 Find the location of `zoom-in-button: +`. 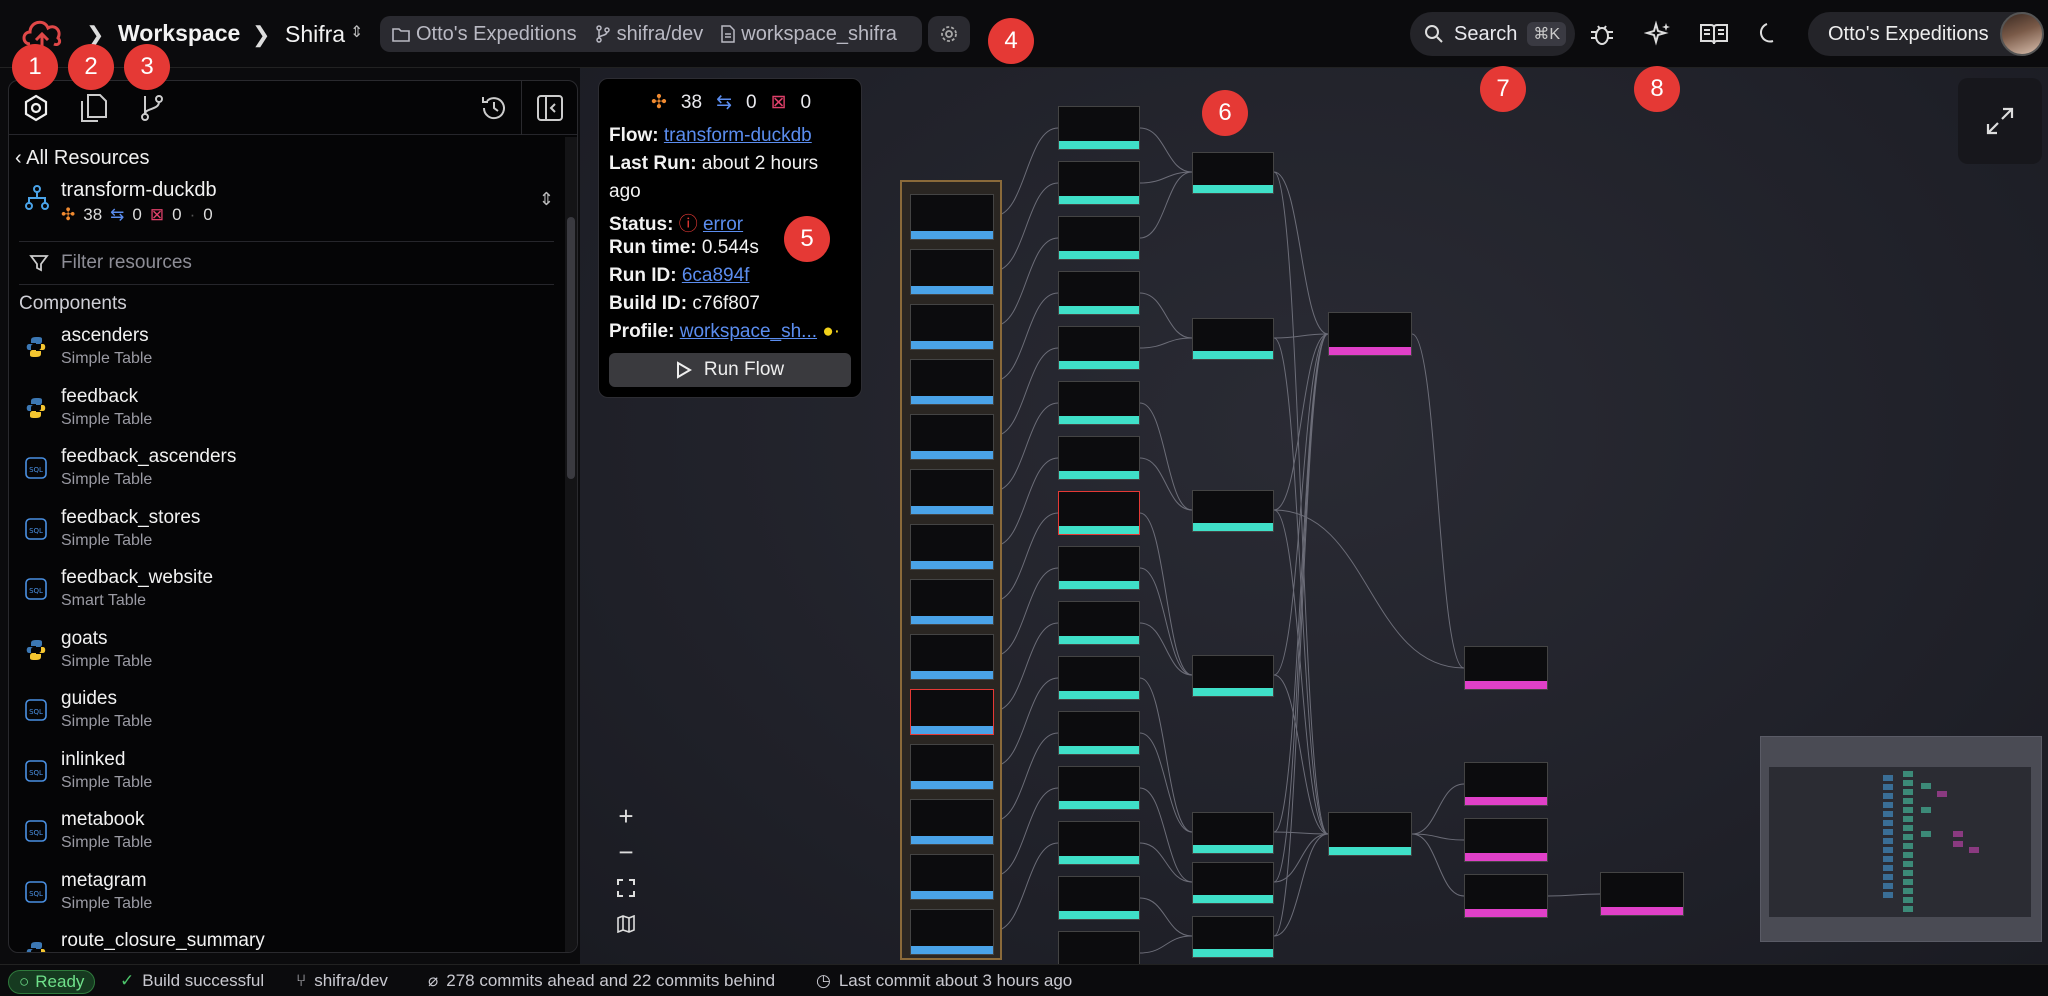

zoom-in-button: + is located at coordinates (626, 816).